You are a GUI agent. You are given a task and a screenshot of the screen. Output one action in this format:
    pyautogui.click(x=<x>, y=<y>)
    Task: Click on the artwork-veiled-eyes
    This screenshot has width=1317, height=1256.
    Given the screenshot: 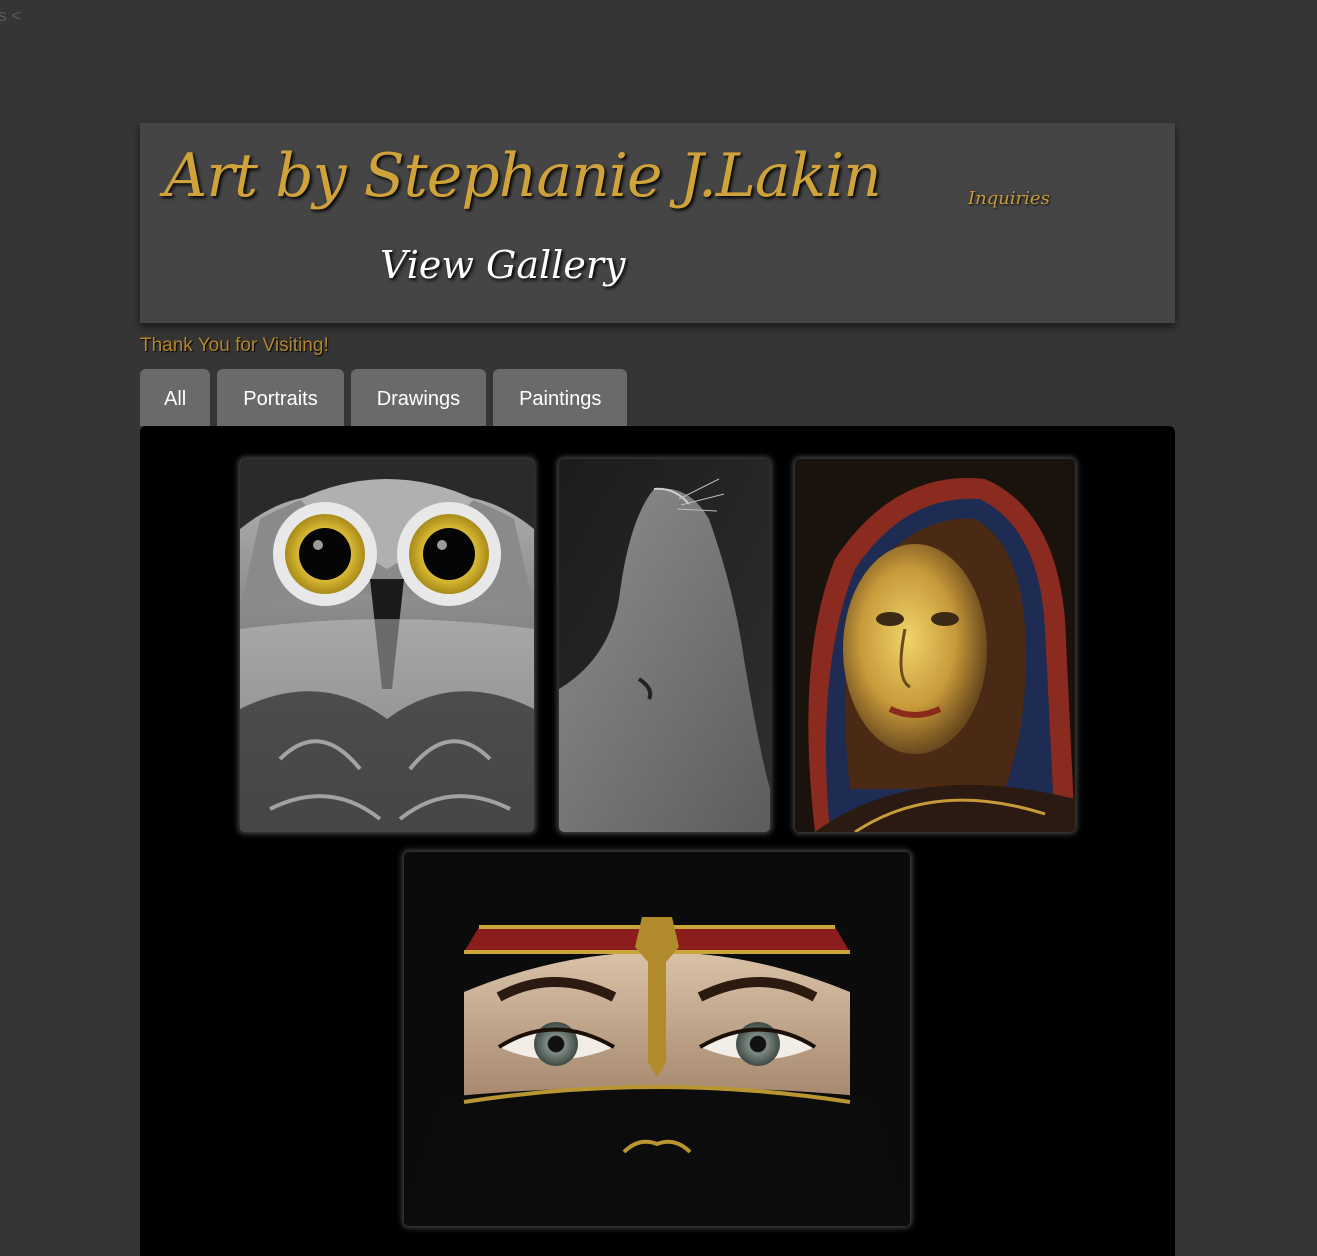 What is the action you would take?
    pyautogui.click(x=657, y=1039)
    